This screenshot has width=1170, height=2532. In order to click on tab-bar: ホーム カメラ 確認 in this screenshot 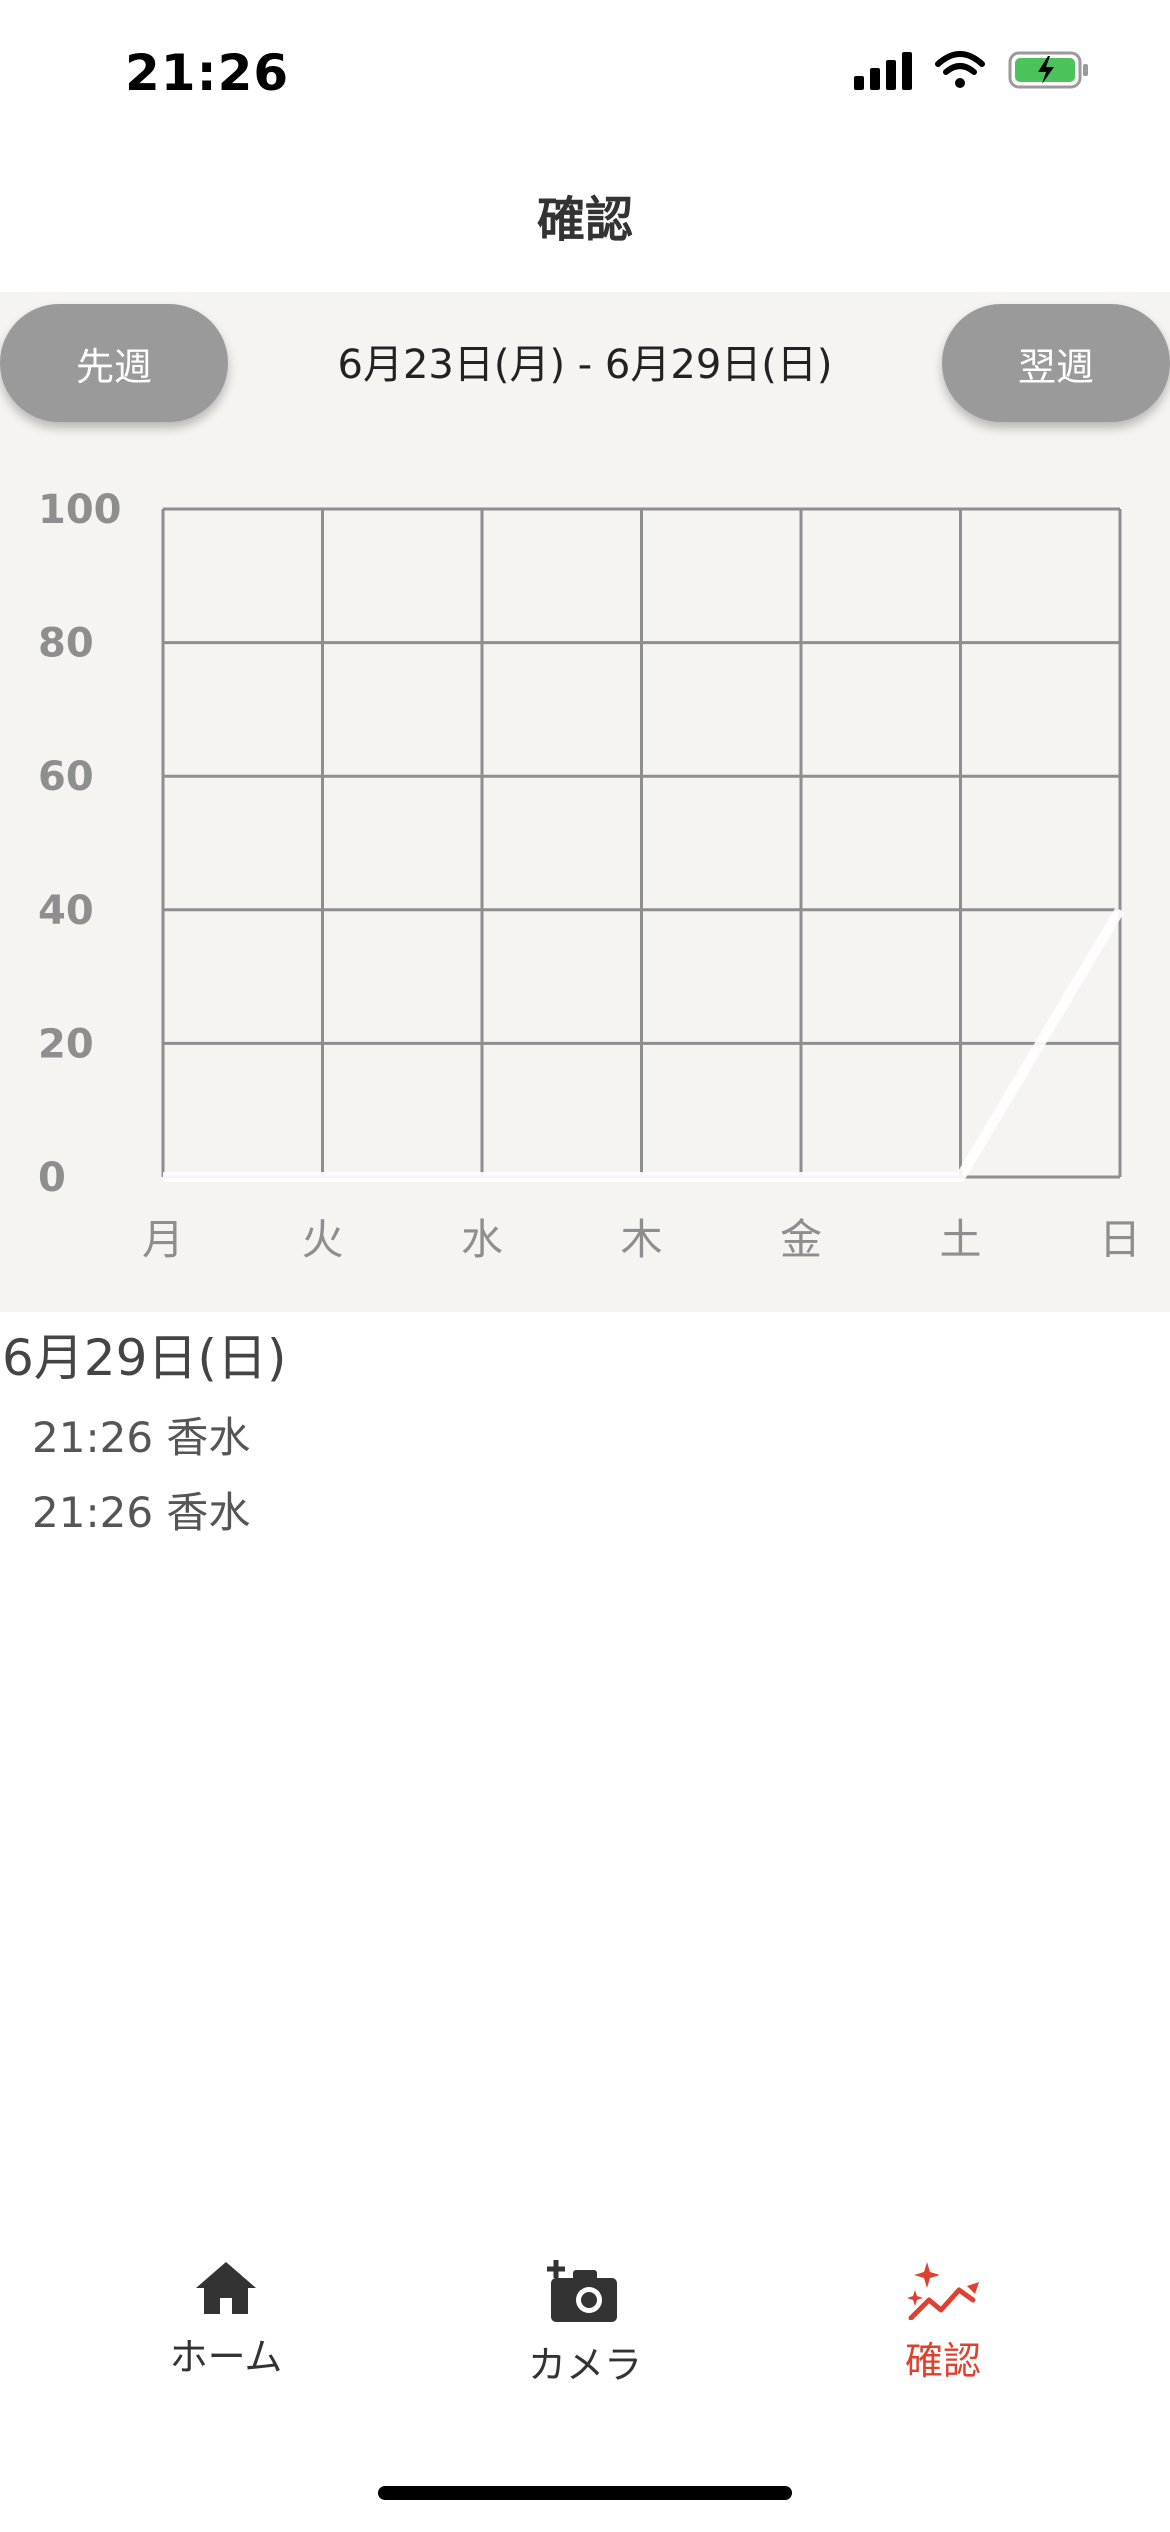, I will do `click(585, 2315)`.